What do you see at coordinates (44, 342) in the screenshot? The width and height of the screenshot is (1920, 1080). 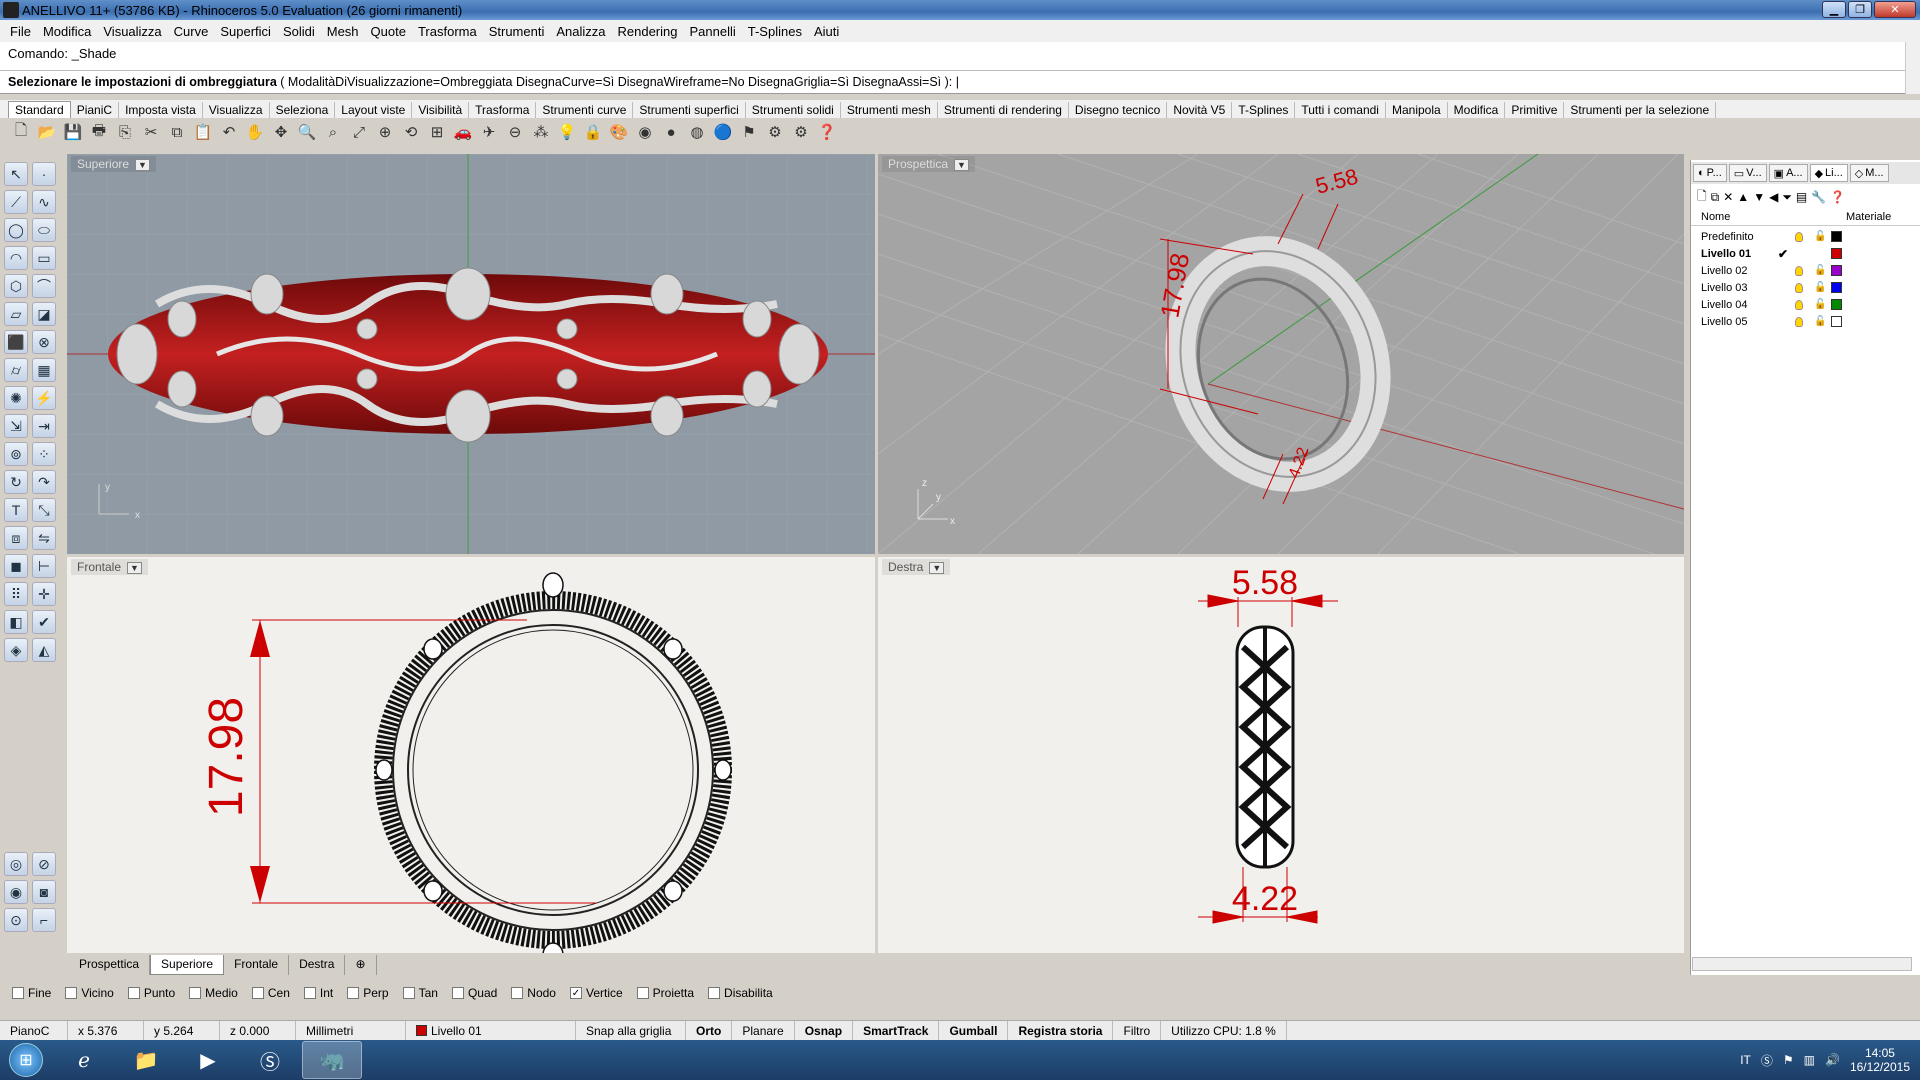 I see `boolean-icon: ⊗` at bounding box center [44, 342].